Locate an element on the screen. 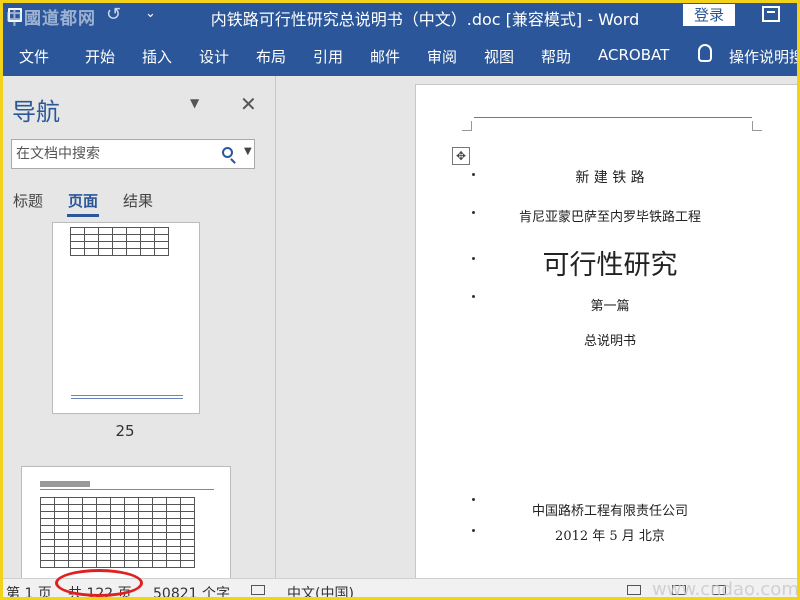 This screenshot has height=600, width=800. chevron-down-icon: ▼ is located at coordinates (248, 151).